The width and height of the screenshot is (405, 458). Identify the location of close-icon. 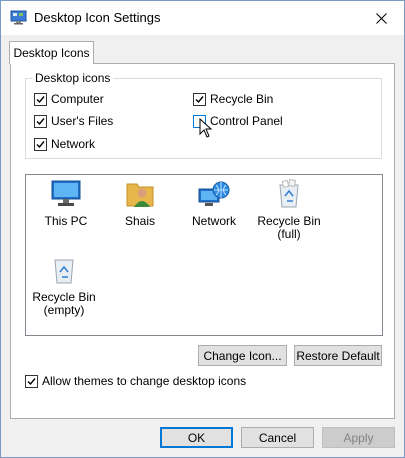
(381, 18).